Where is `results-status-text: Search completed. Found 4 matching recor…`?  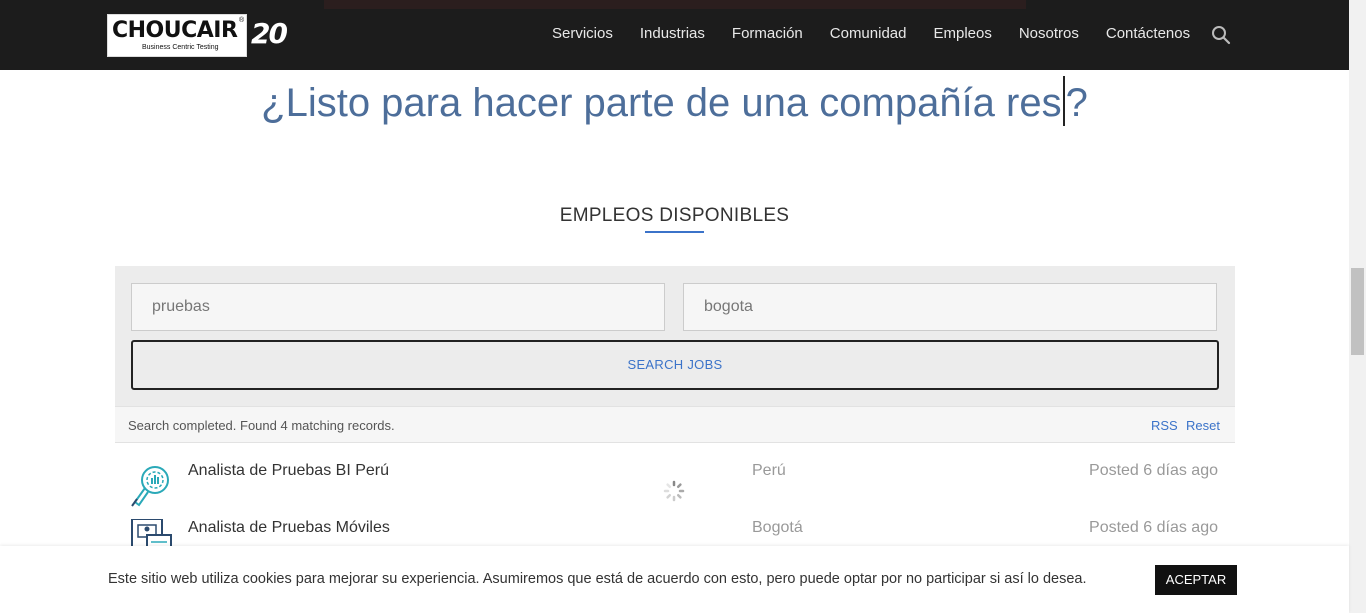 results-status-text: Search completed. Found 4 matching recor… is located at coordinates (261, 425).